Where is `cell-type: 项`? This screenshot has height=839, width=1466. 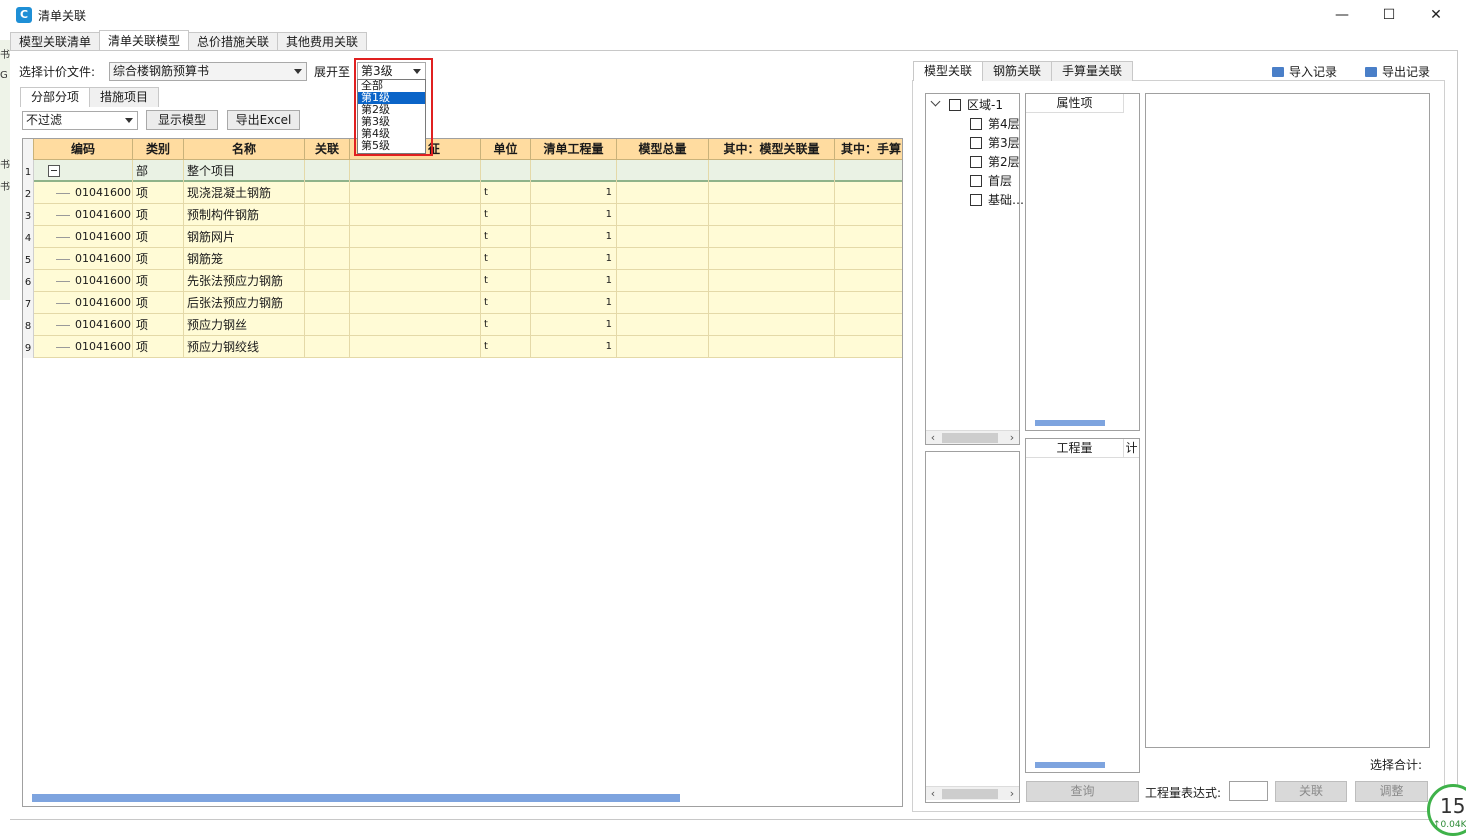
cell-type: 项 is located at coordinates (158, 281).